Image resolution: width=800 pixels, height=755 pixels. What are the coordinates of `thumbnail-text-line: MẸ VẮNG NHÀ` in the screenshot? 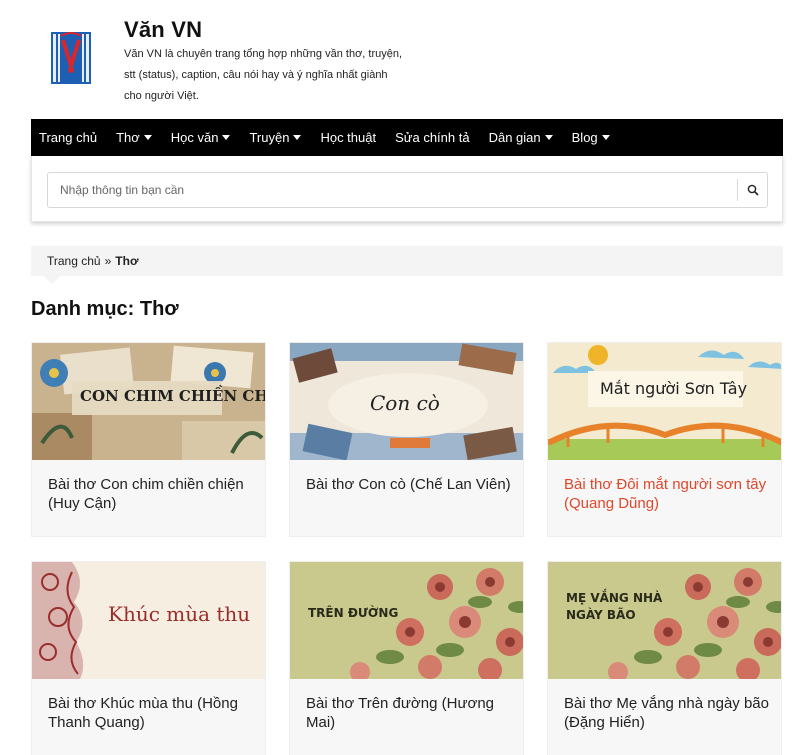 It's located at (614, 598).